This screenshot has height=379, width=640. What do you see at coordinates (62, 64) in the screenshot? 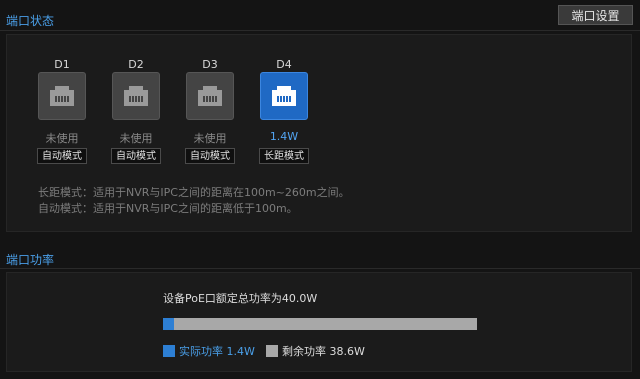
I see `port-label: D1` at bounding box center [62, 64].